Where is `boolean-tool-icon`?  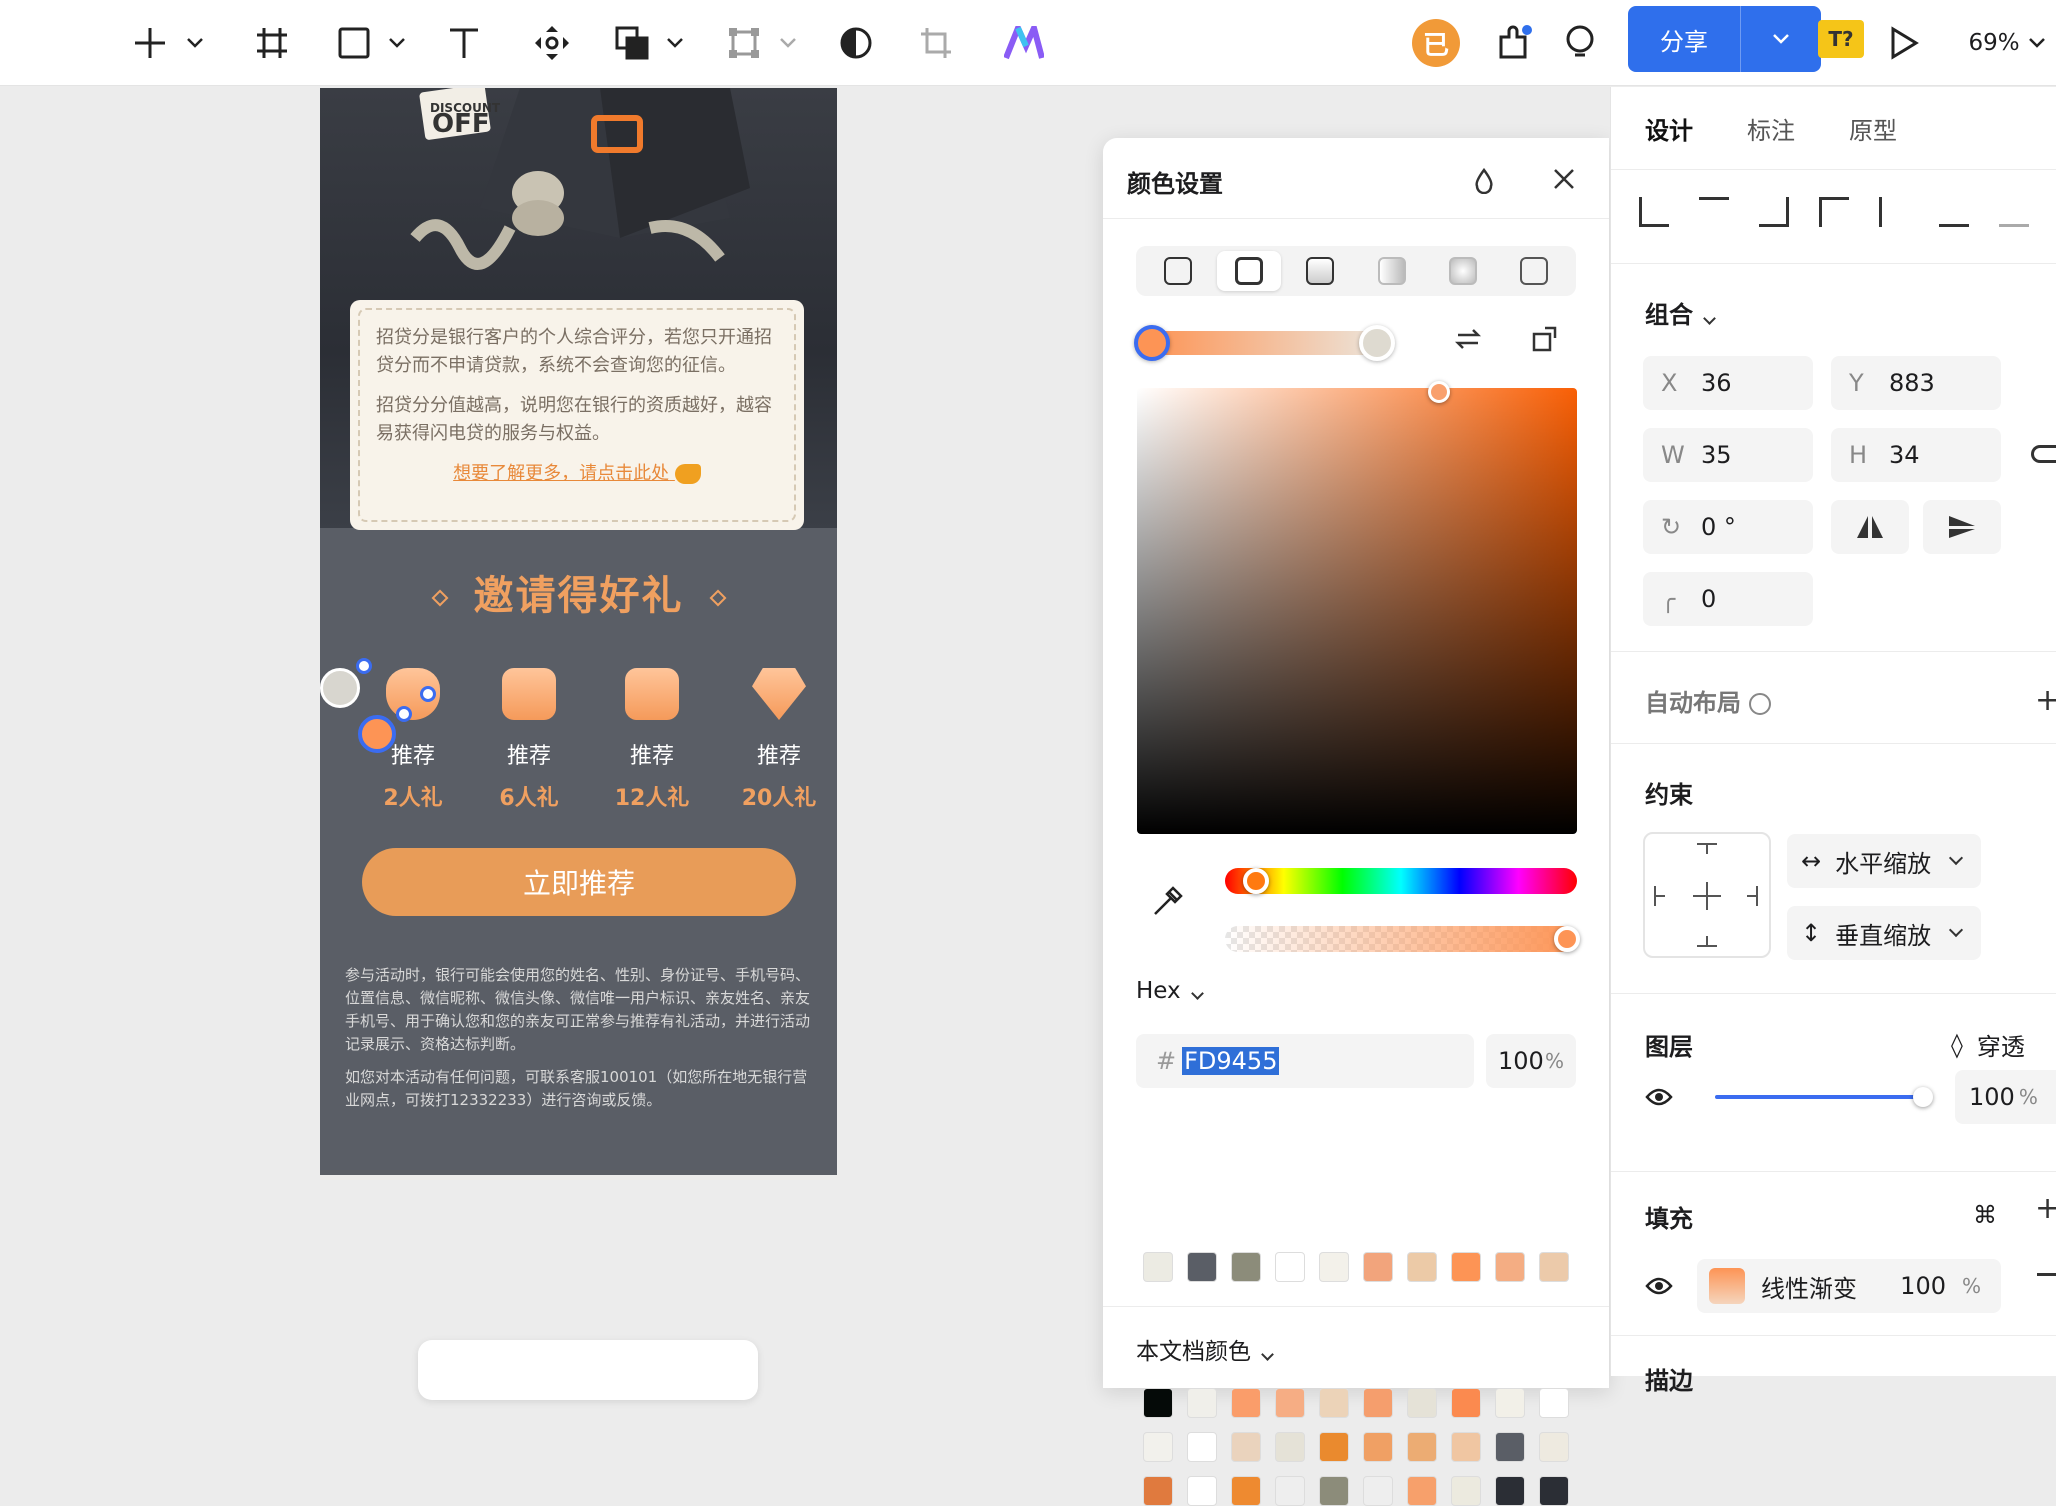 boolean-tool-icon is located at coordinates (632, 43).